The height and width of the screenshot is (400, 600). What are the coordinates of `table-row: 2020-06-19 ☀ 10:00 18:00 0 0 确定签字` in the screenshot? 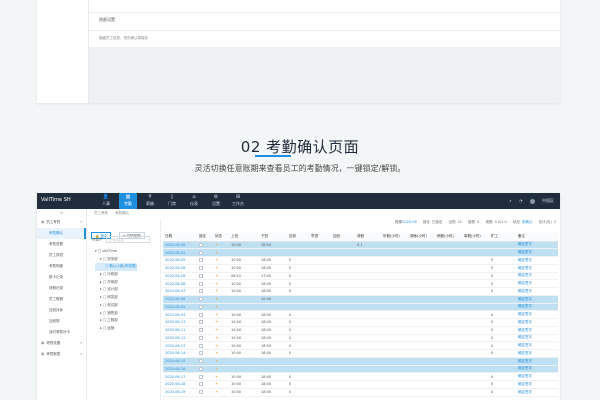 It's located at (360, 392).